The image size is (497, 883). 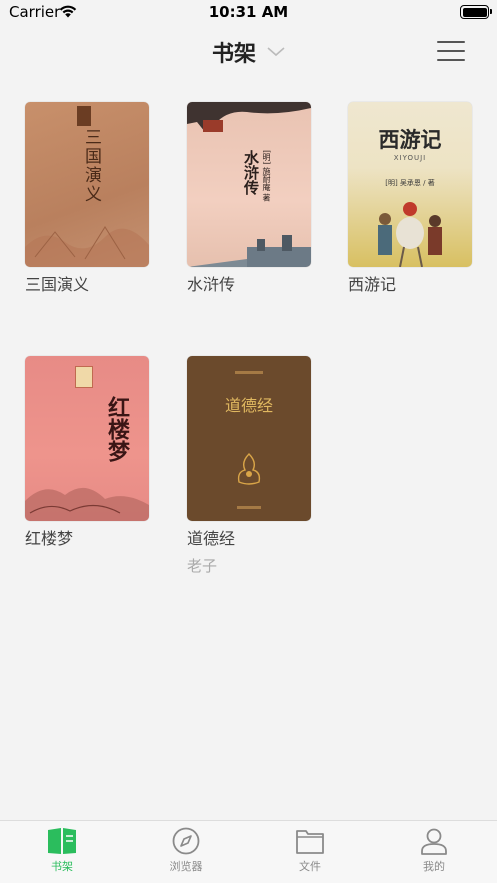 I want to click on page-title: 书架, so click(x=234, y=54).